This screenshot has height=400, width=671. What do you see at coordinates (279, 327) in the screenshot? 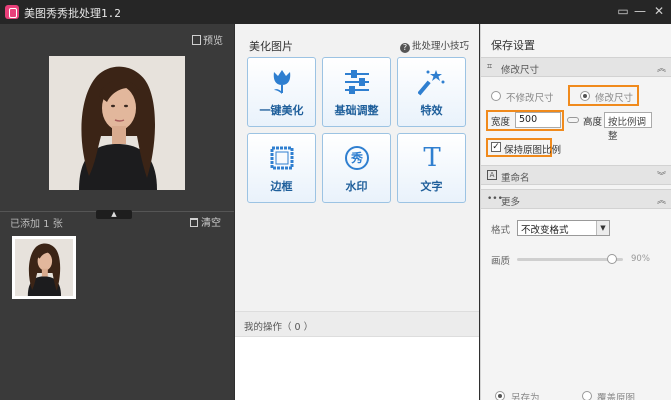
I see `operations-label: 我的操作（ 0 ）` at bounding box center [279, 327].